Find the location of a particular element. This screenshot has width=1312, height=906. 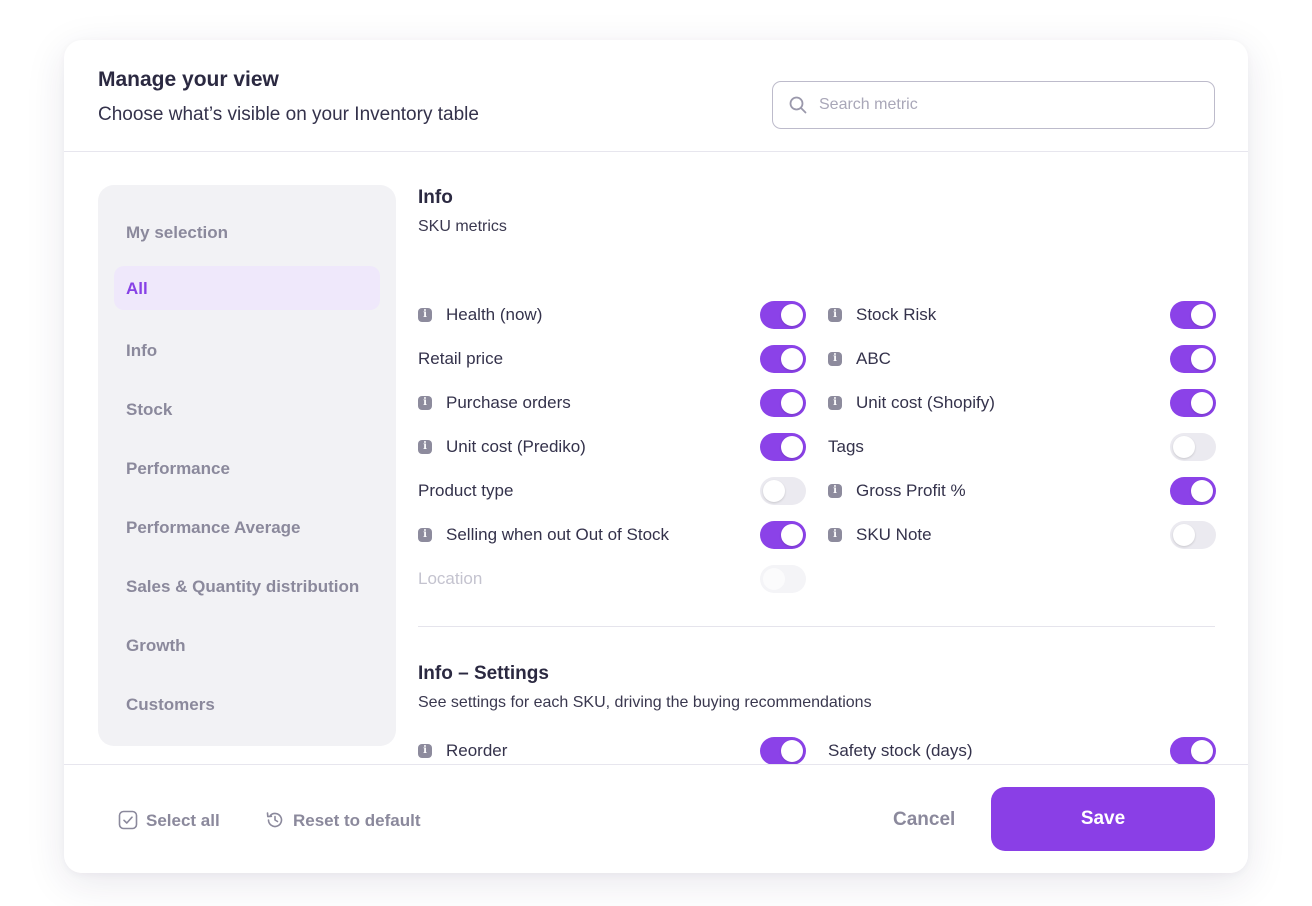

metric-row: i Stock Risk is located at coordinates (1022, 315).